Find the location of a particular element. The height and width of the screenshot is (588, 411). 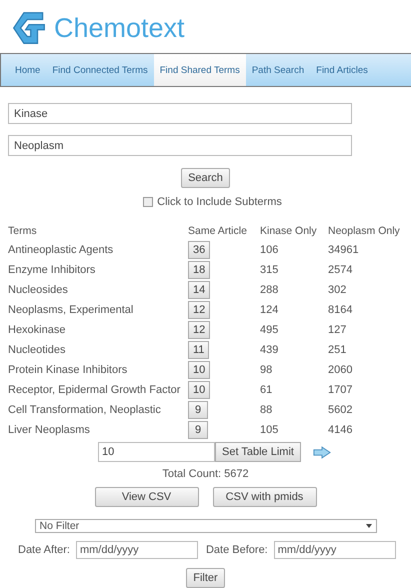

table-cell-text: 251 is located at coordinates (338, 350).